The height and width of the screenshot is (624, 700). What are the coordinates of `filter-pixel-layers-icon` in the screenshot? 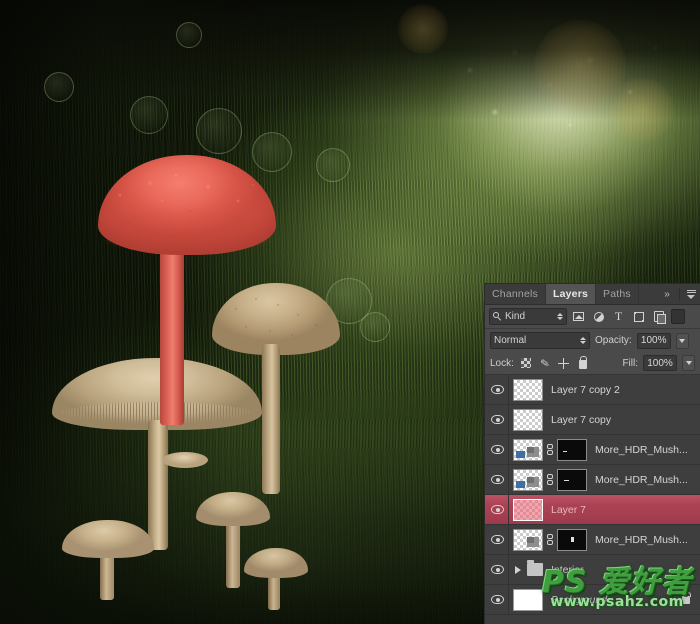 It's located at (578, 316).